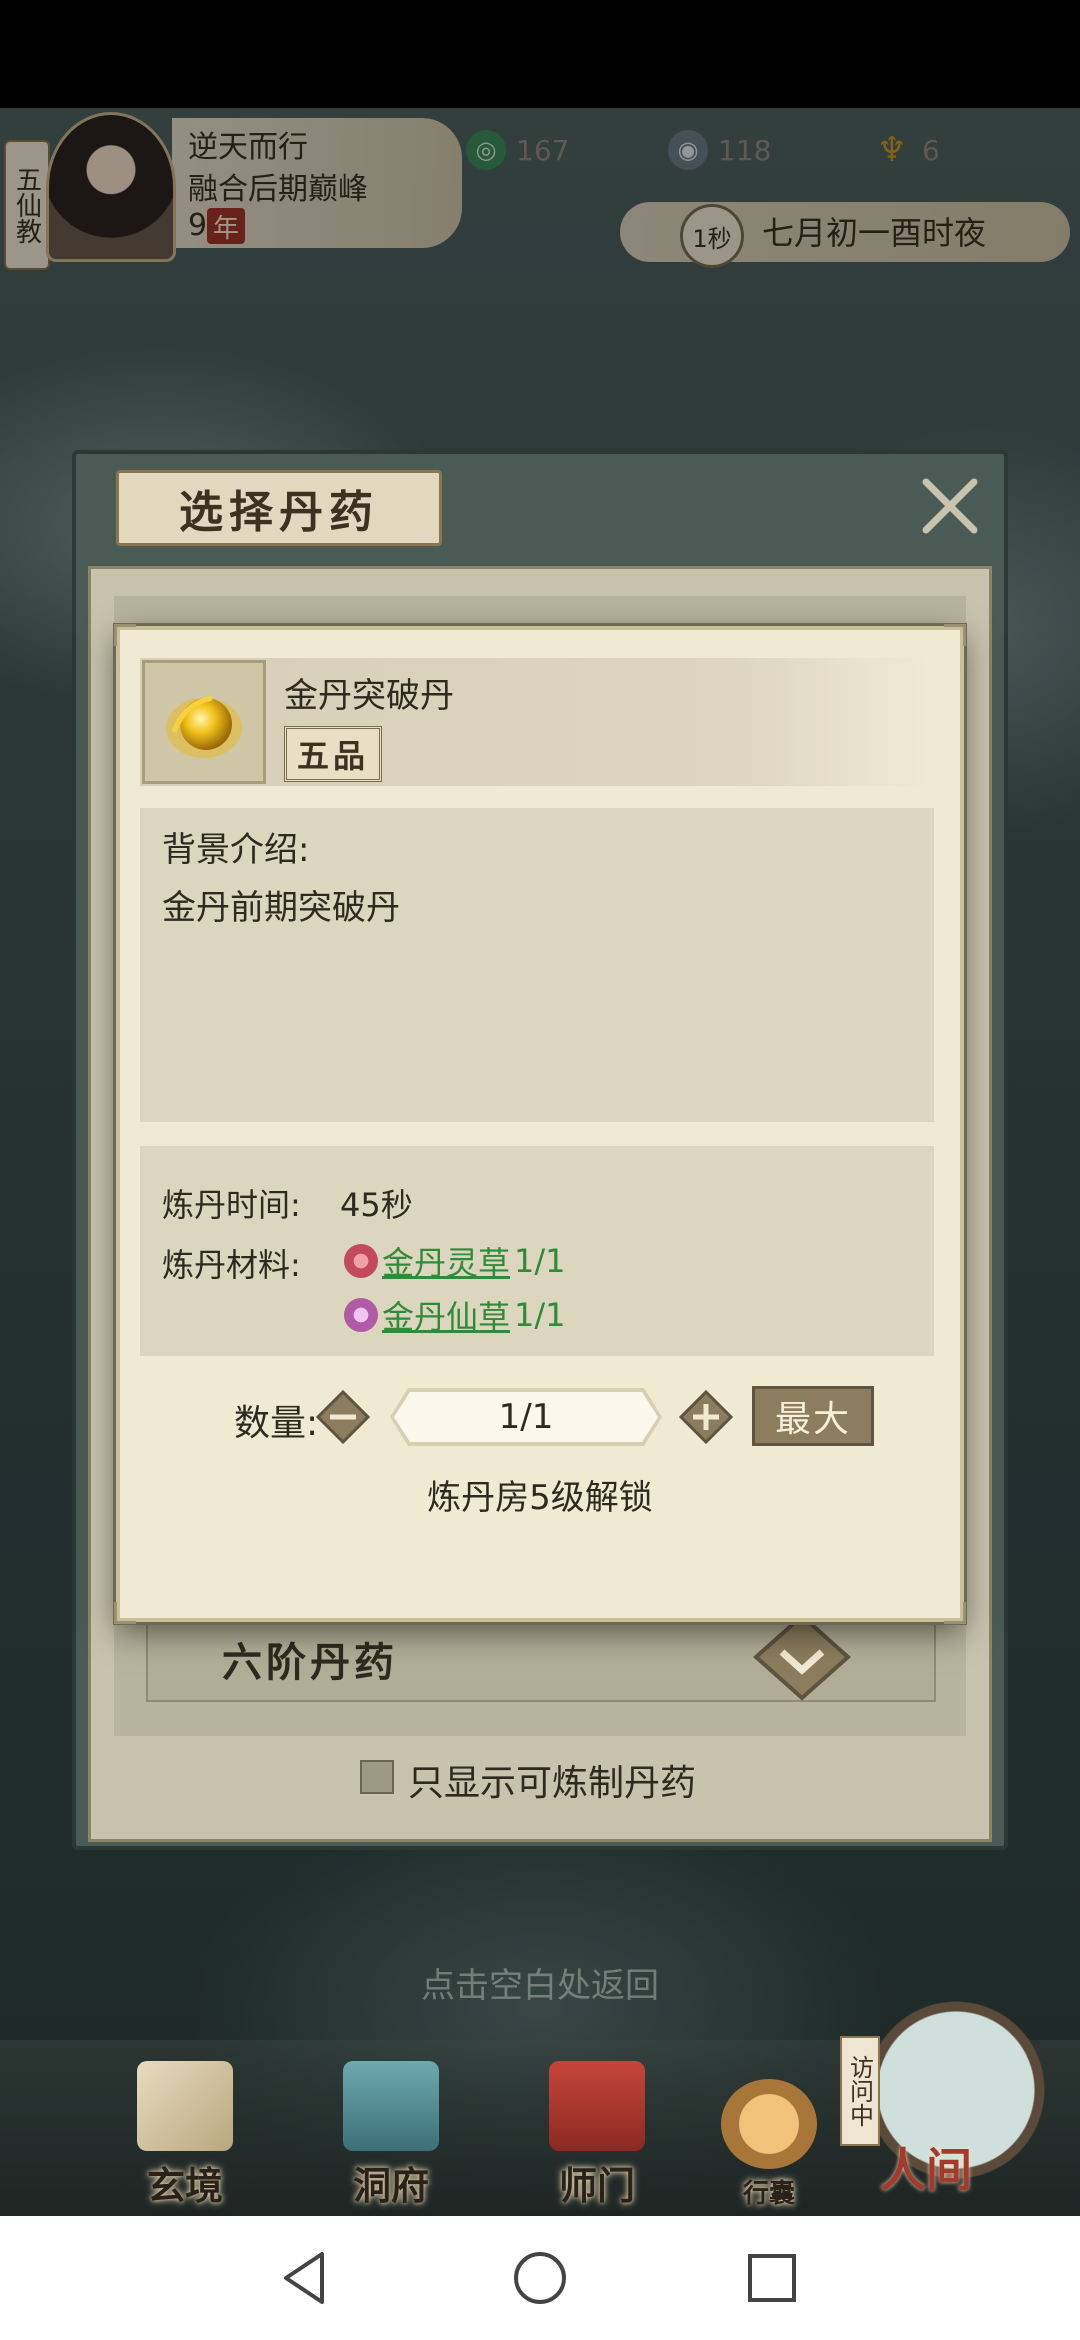  Describe the element at coordinates (276, 1423) in the screenshot. I see `quantity-label: 数量:` at that location.